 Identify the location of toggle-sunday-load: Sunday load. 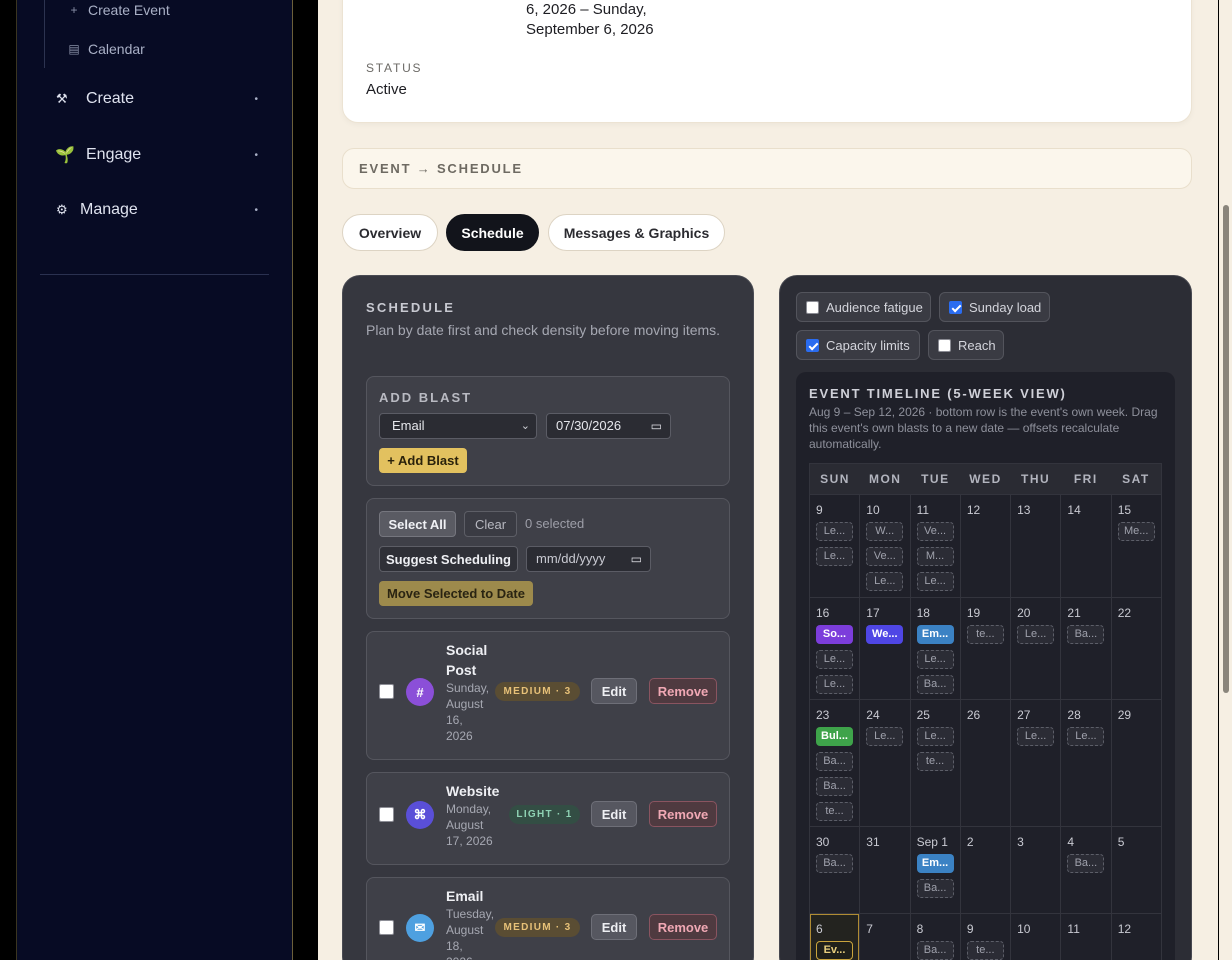
(994, 307).